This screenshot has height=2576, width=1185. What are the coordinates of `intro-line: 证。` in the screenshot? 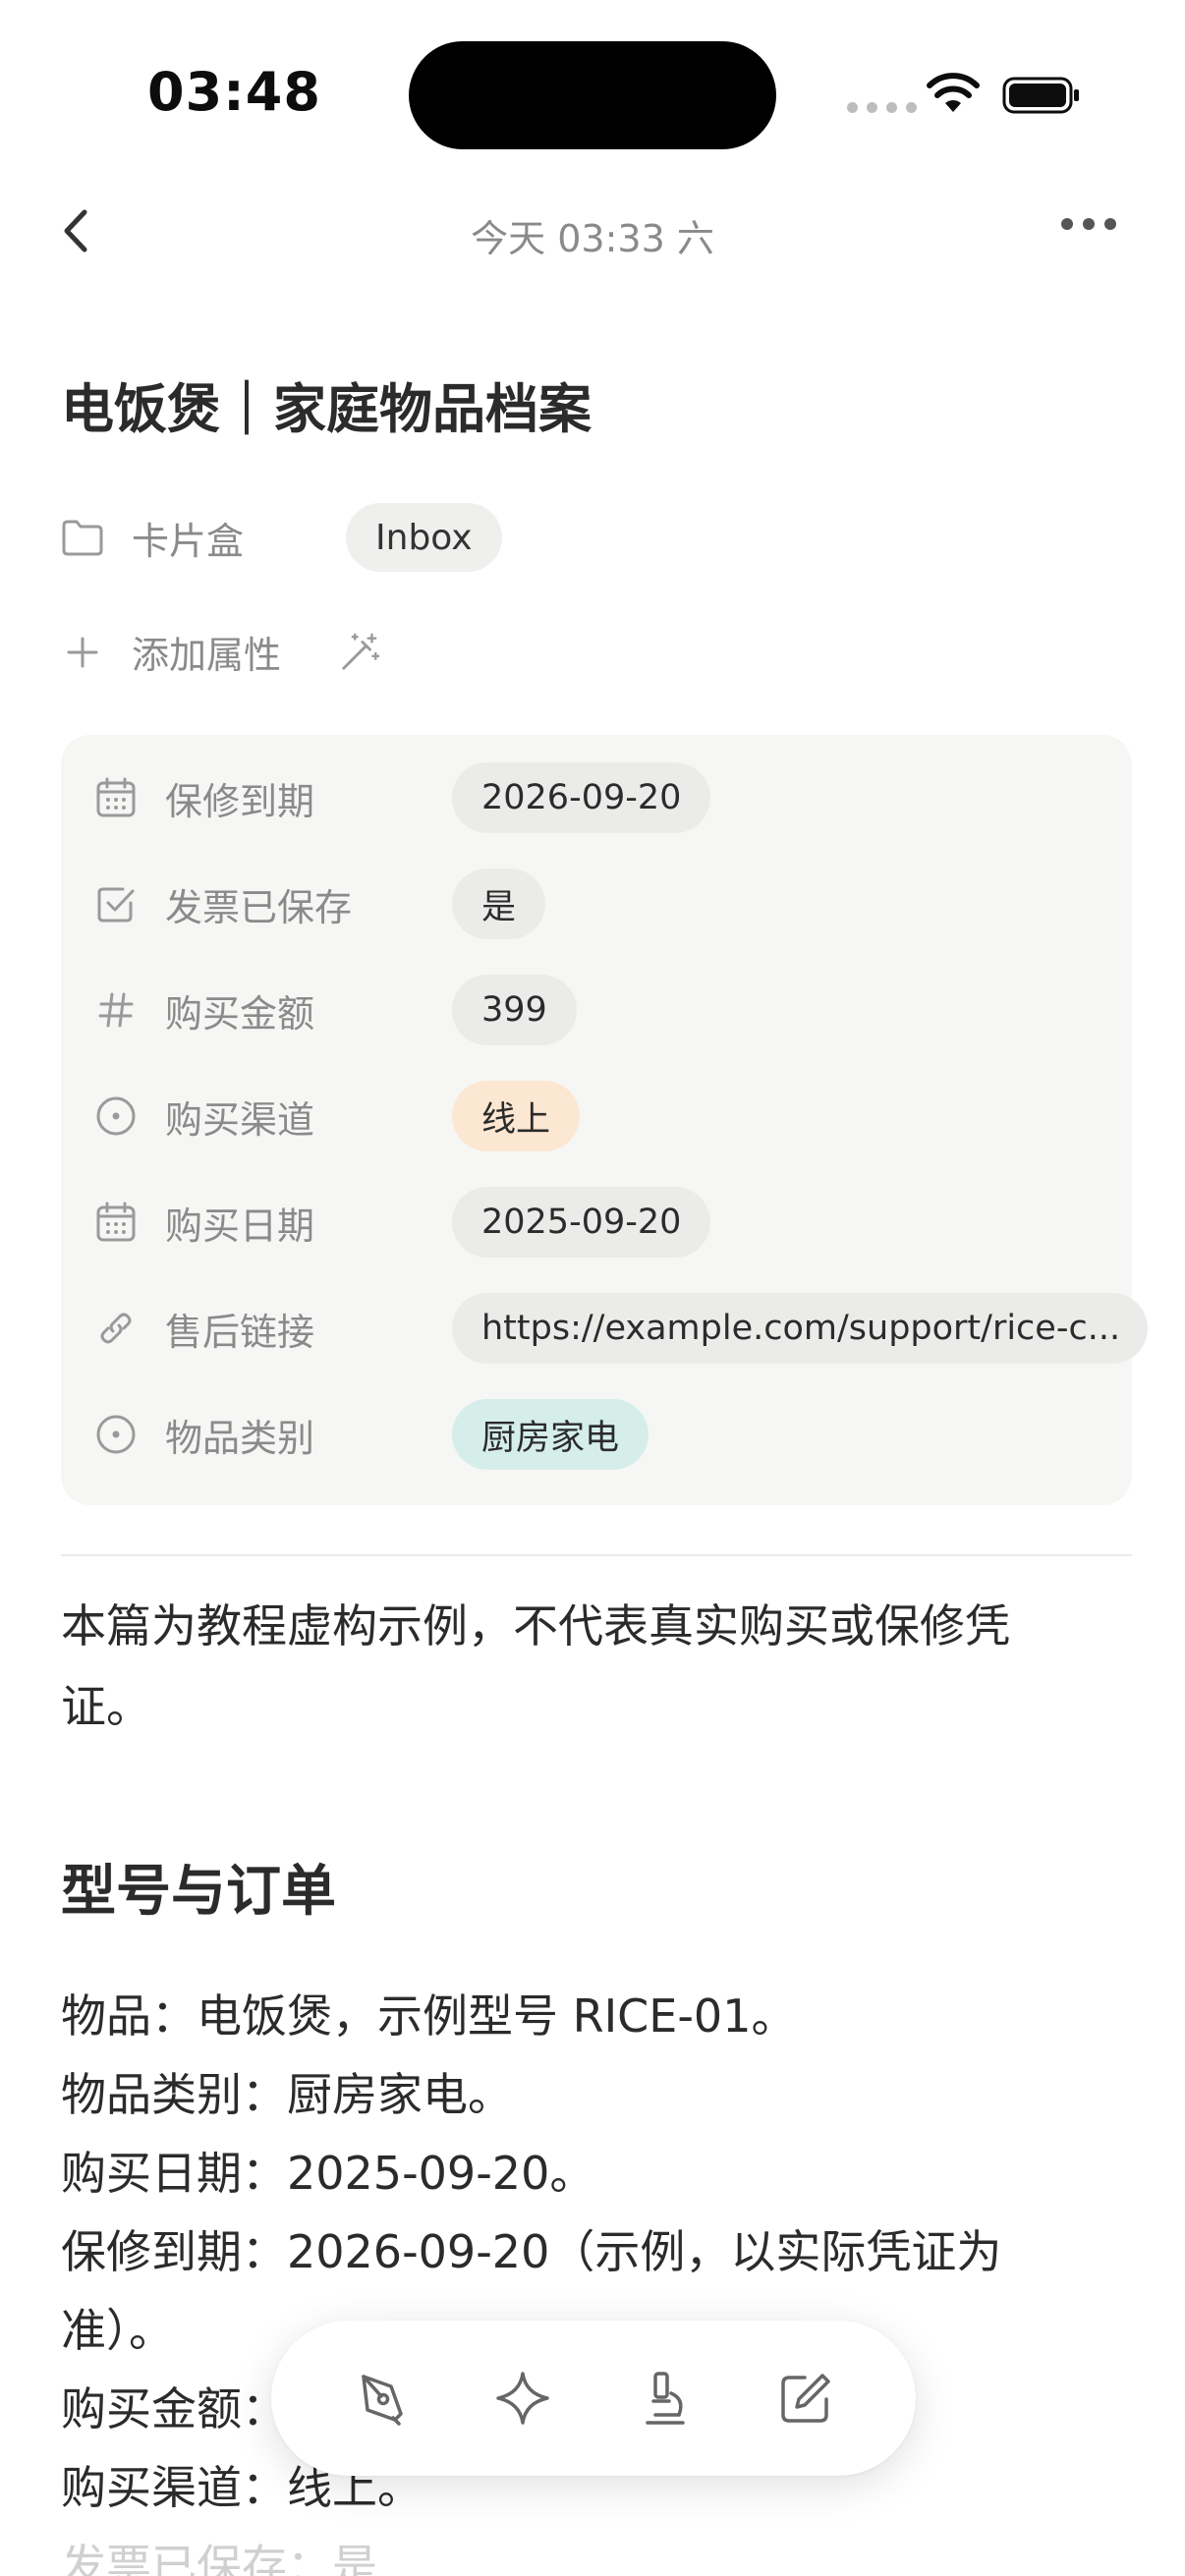 It's located at (106, 1706).